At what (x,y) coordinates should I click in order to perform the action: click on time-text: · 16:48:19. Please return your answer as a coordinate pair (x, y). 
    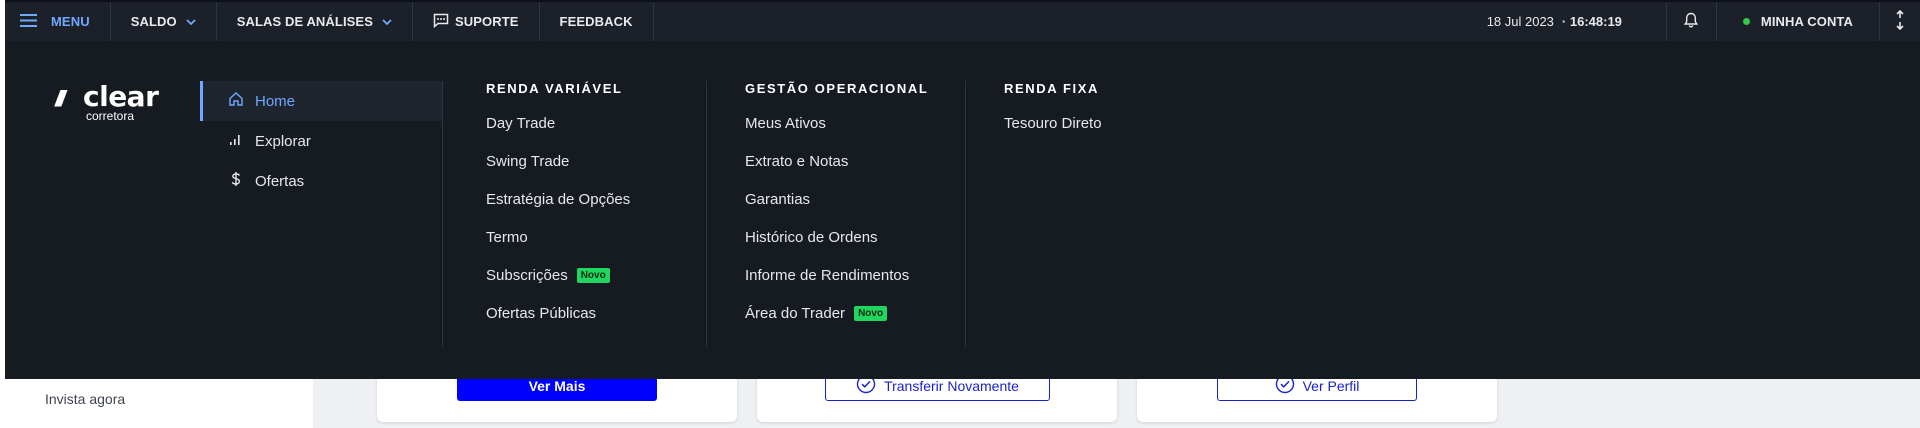
    Looking at the image, I should click on (1591, 21).